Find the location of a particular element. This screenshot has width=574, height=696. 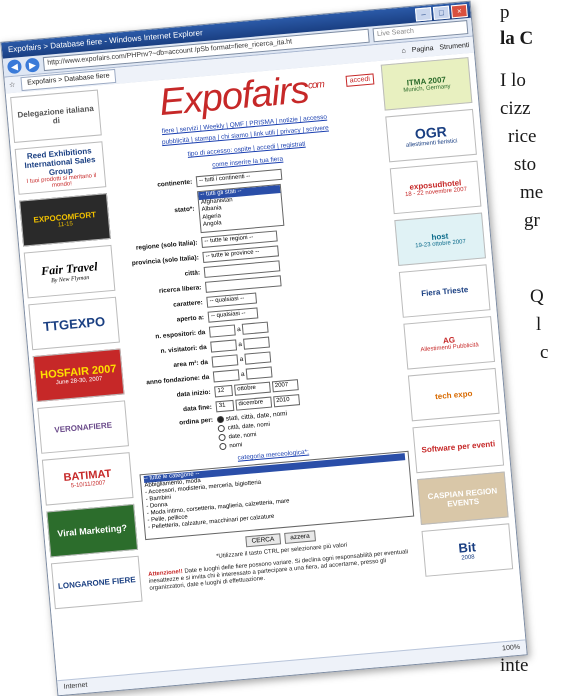

magazine-line: rice is located at coordinates (522, 136).